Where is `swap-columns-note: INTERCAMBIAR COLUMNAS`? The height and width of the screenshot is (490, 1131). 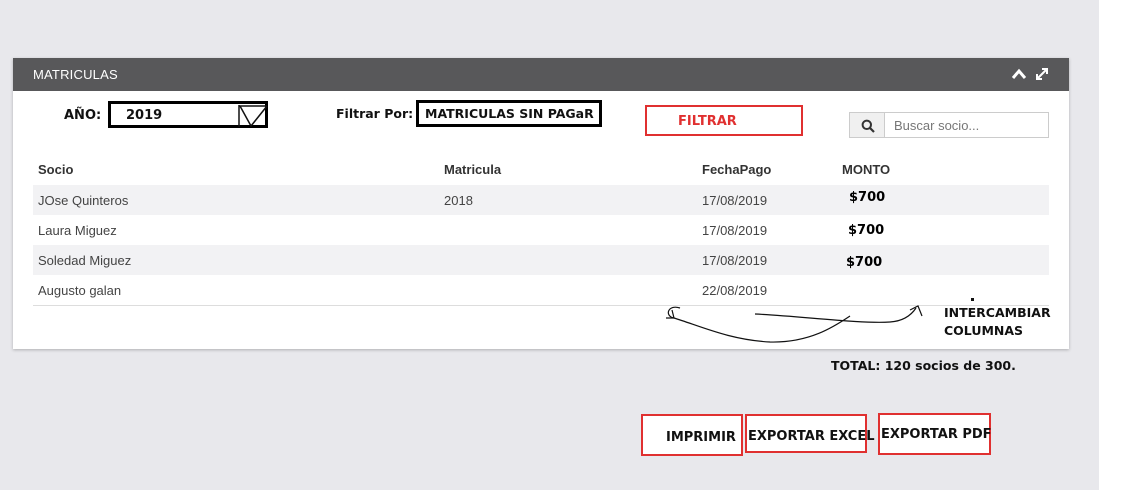
swap-columns-note: INTERCAMBIAR COLUMNAS is located at coordinates (1004, 322).